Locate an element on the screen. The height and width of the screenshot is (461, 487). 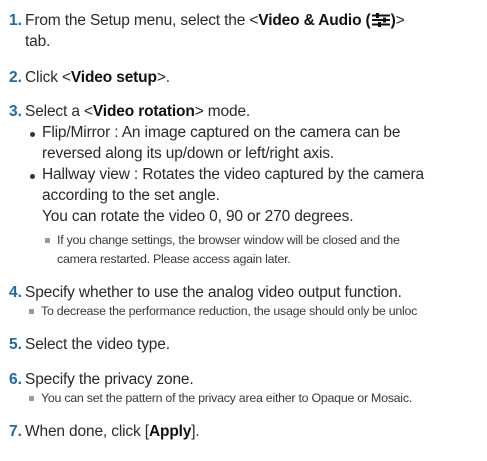
step-2-text: Click <Video setup>. is located at coordinates (97, 78).